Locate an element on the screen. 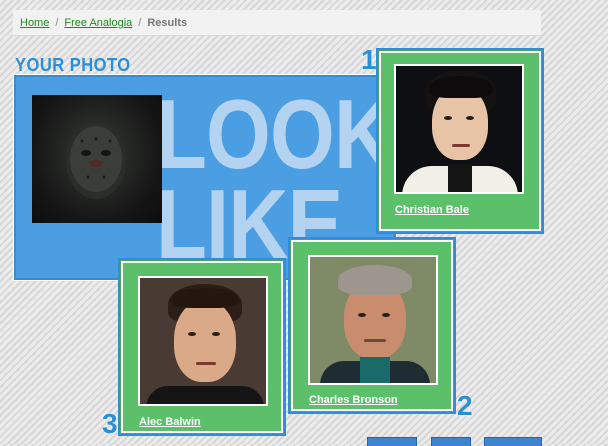 The image size is (608, 446). match-card-inner: Charles Bronson is located at coordinates (372, 325).